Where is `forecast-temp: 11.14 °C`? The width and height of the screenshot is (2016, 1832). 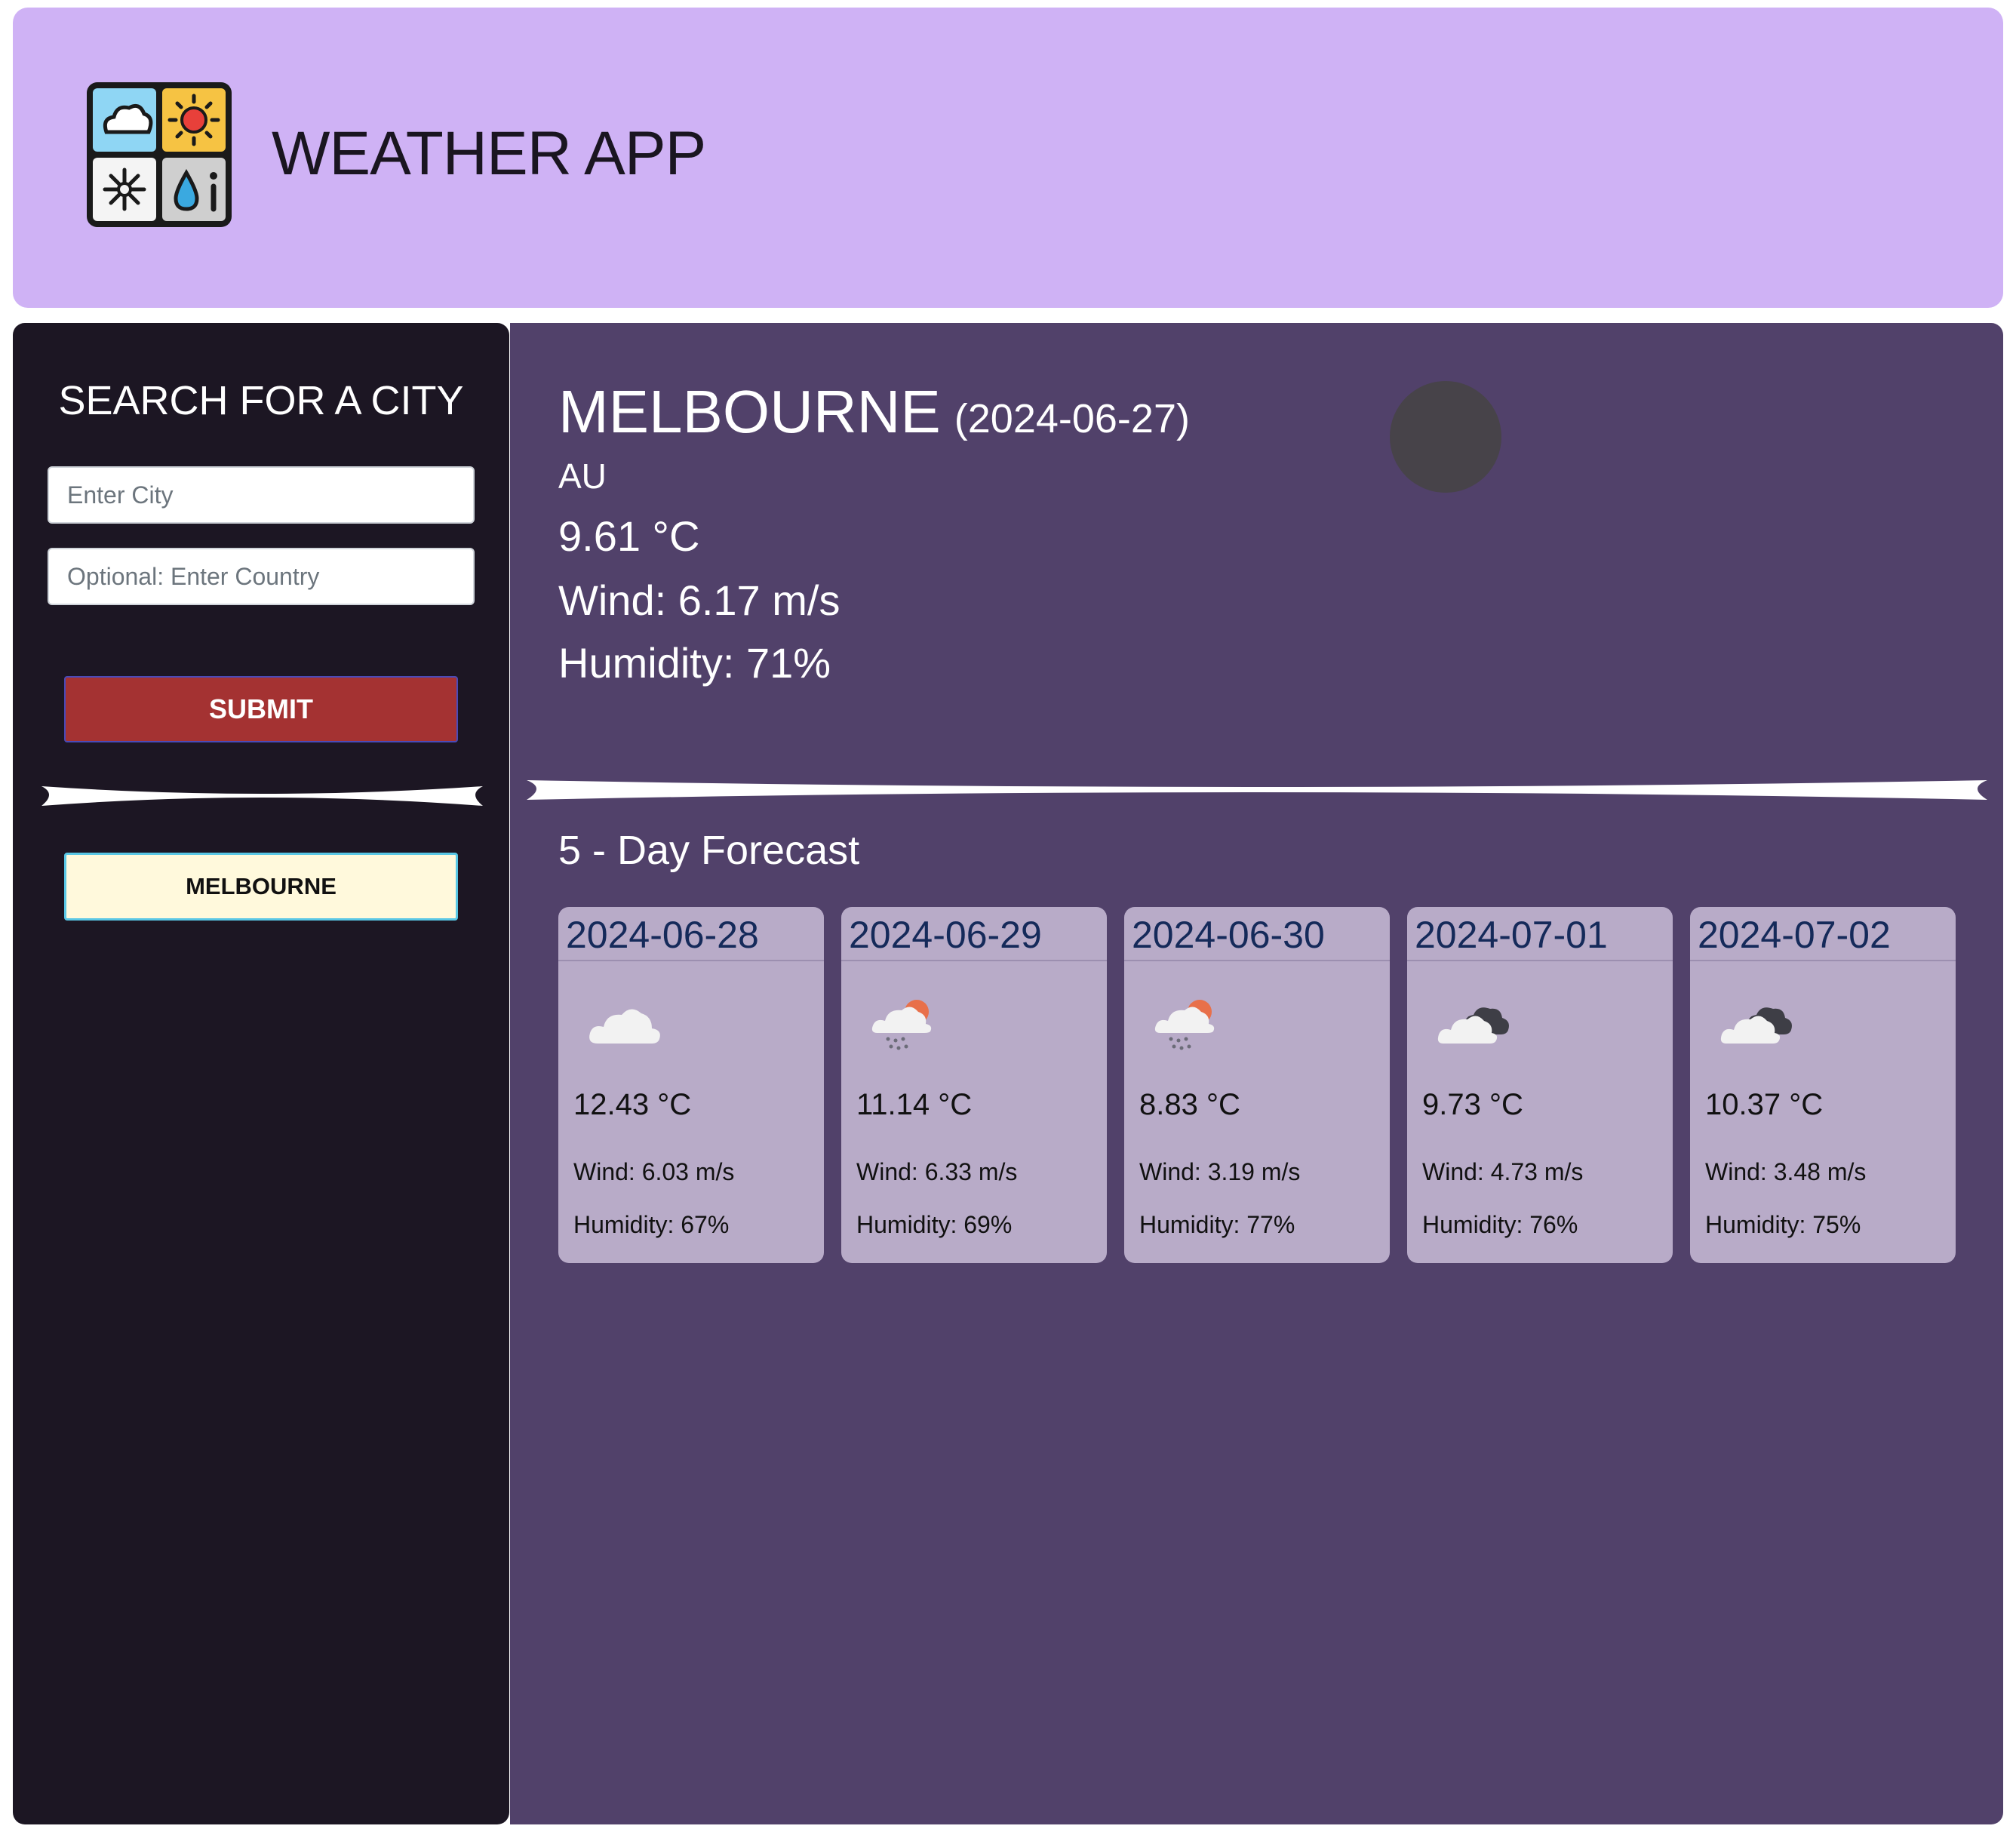 forecast-temp: 11.14 °C is located at coordinates (914, 1104).